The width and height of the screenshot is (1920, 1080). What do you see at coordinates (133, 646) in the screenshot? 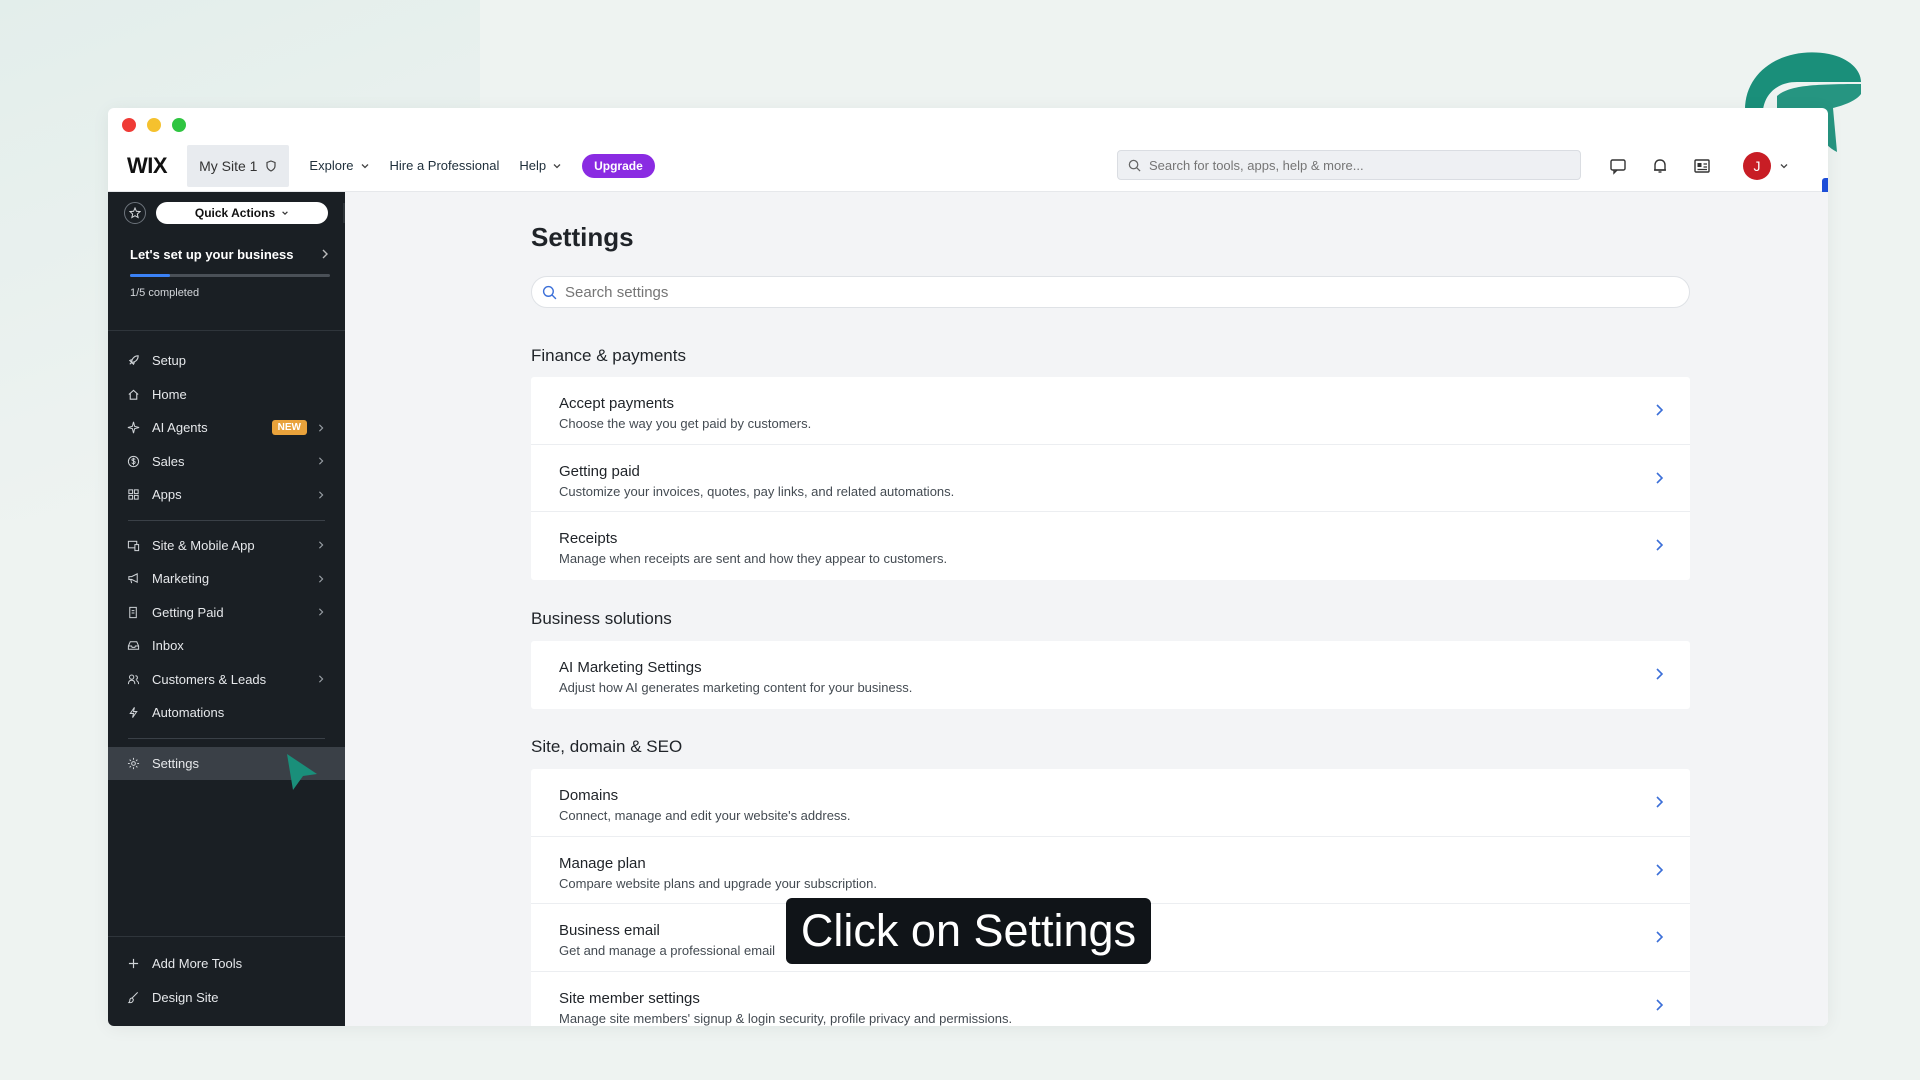
I see `inbox-icon` at bounding box center [133, 646].